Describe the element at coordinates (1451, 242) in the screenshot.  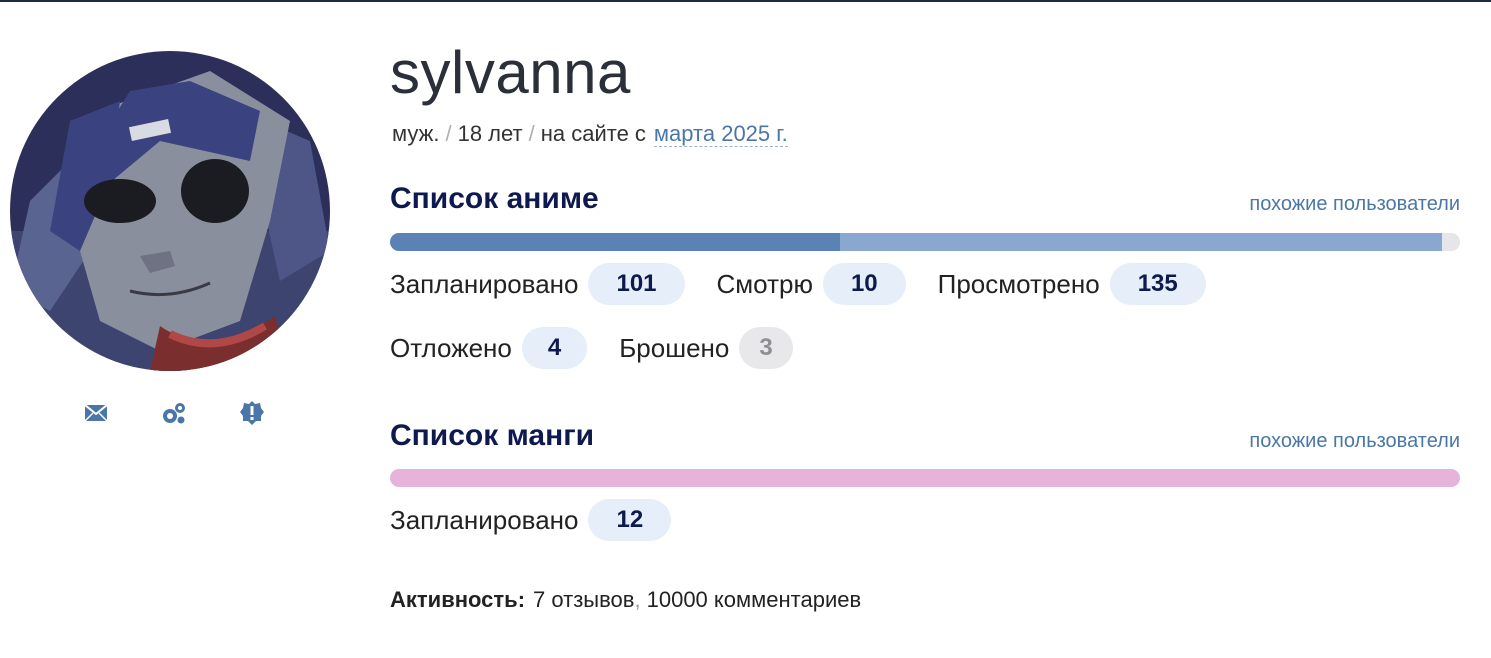
I see `anime-bar-segment-rest` at that location.